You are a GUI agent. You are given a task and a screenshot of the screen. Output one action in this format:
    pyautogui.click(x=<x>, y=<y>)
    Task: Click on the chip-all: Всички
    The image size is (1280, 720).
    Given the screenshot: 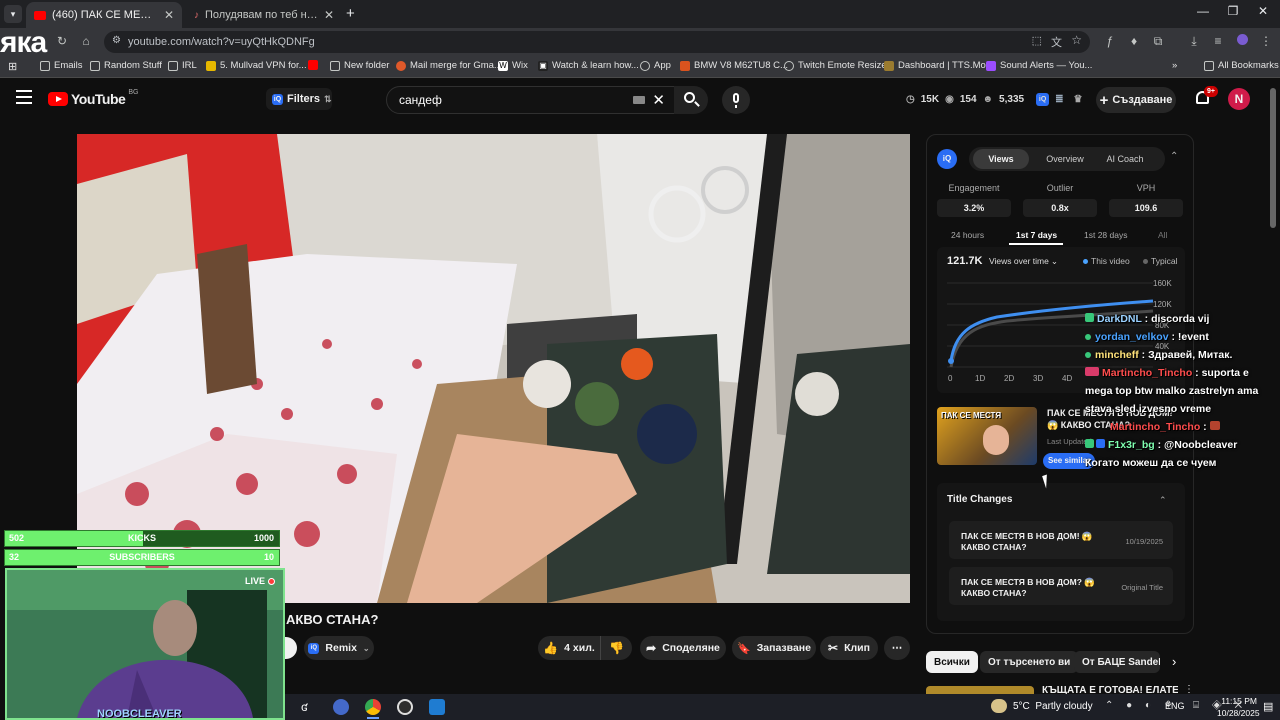 What is the action you would take?
    pyautogui.click(x=952, y=662)
    